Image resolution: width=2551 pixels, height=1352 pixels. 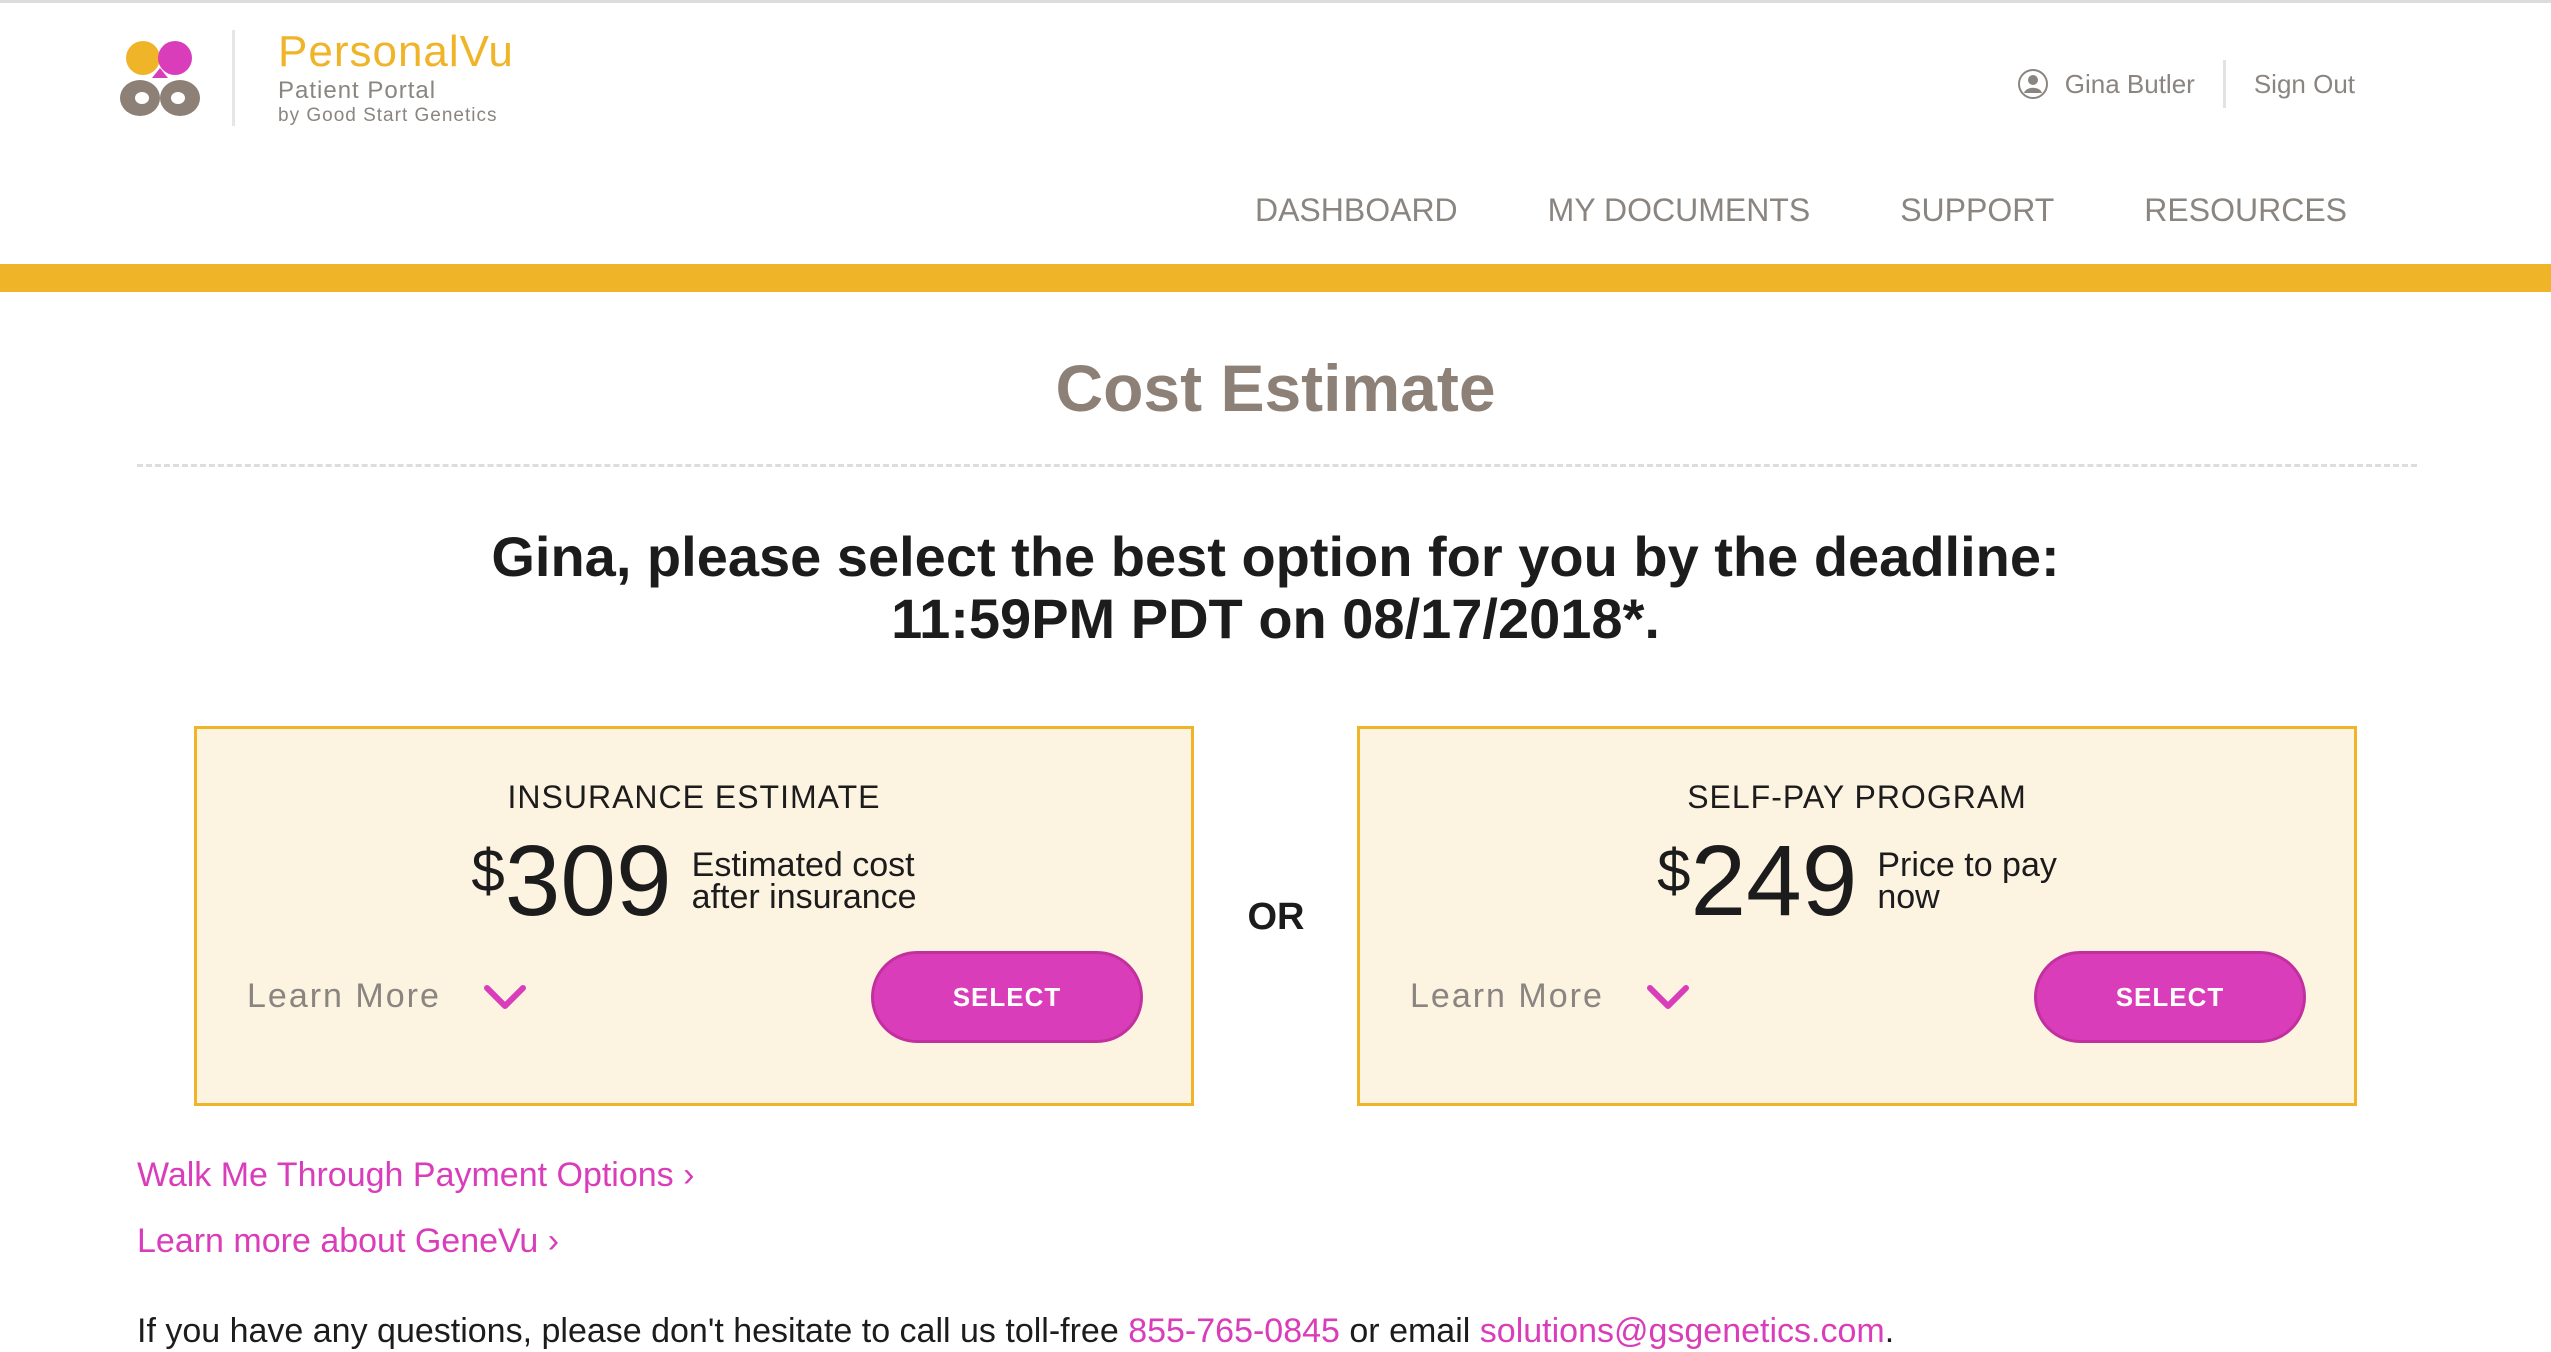 What do you see at coordinates (1007, 997) in the screenshot?
I see `select-insurance-button: SELECT` at bounding box center [1007, 997].